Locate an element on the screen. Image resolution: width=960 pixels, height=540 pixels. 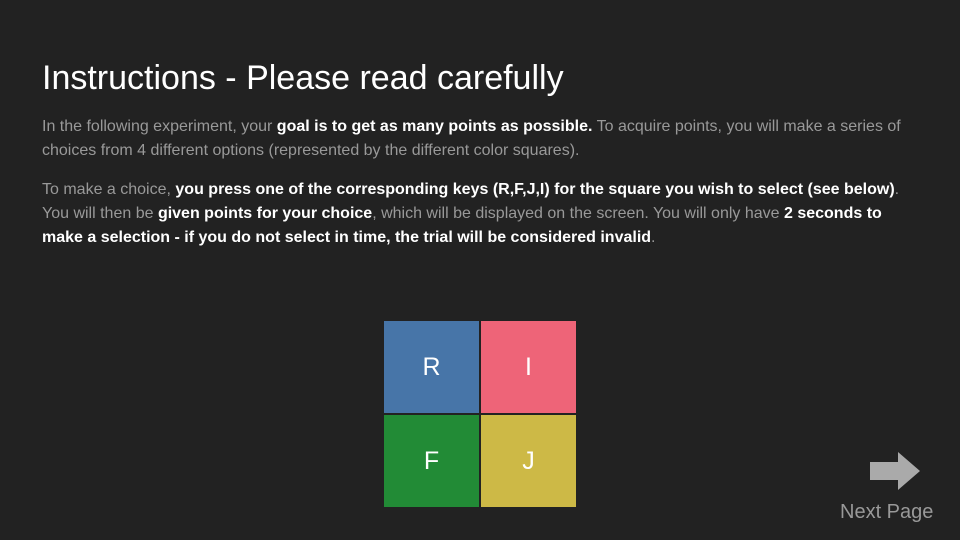
next-page-button: Next Page is located at coordinates (888, 488).